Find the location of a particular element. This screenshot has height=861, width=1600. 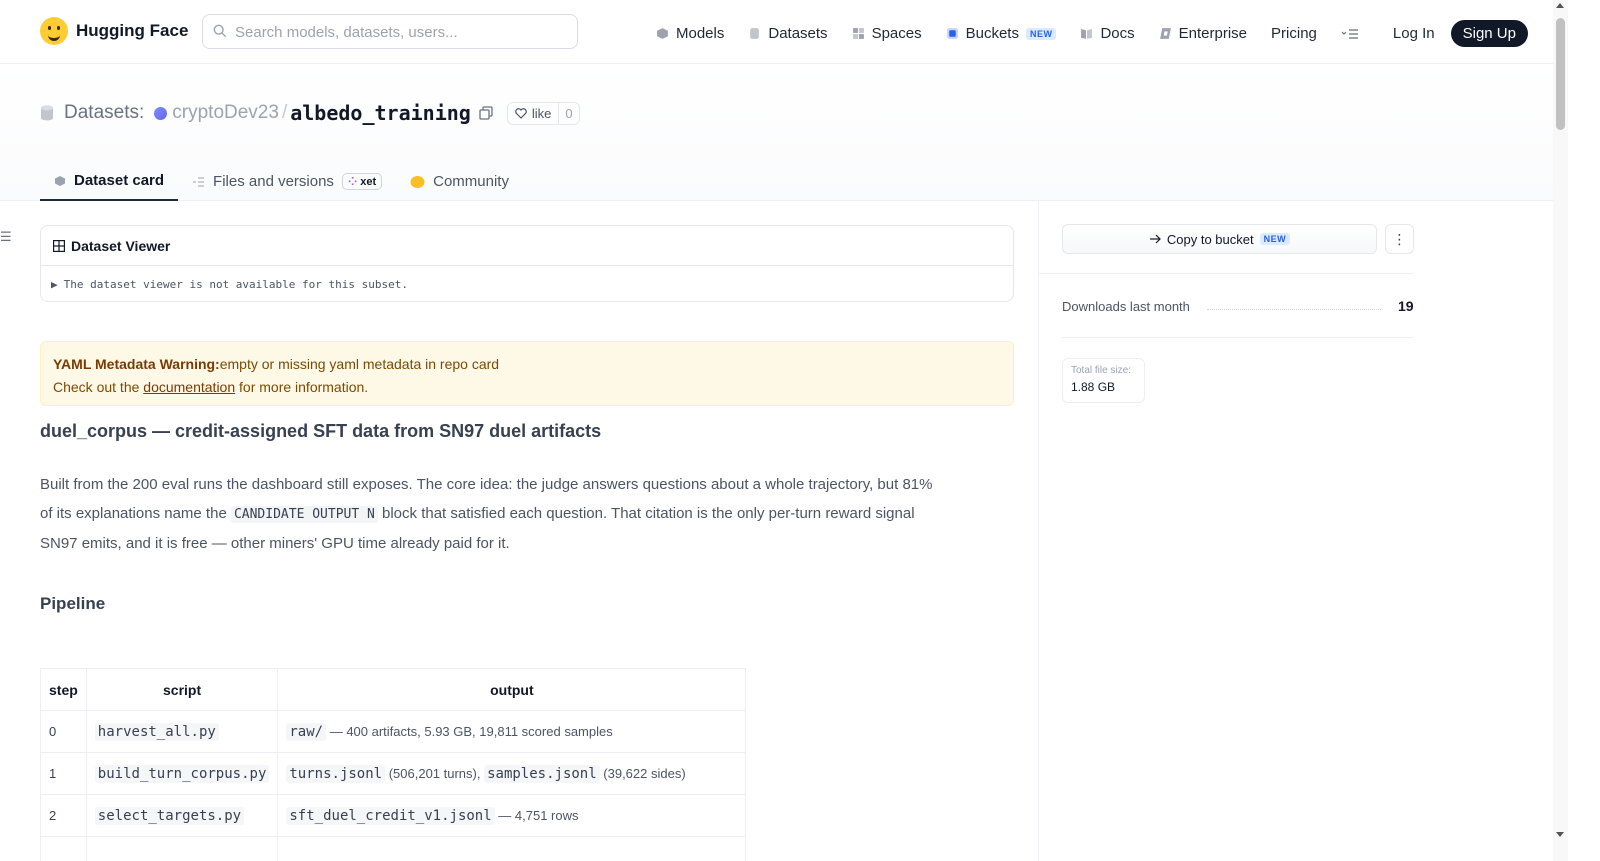

search-input is located at coordinates (400, 32).